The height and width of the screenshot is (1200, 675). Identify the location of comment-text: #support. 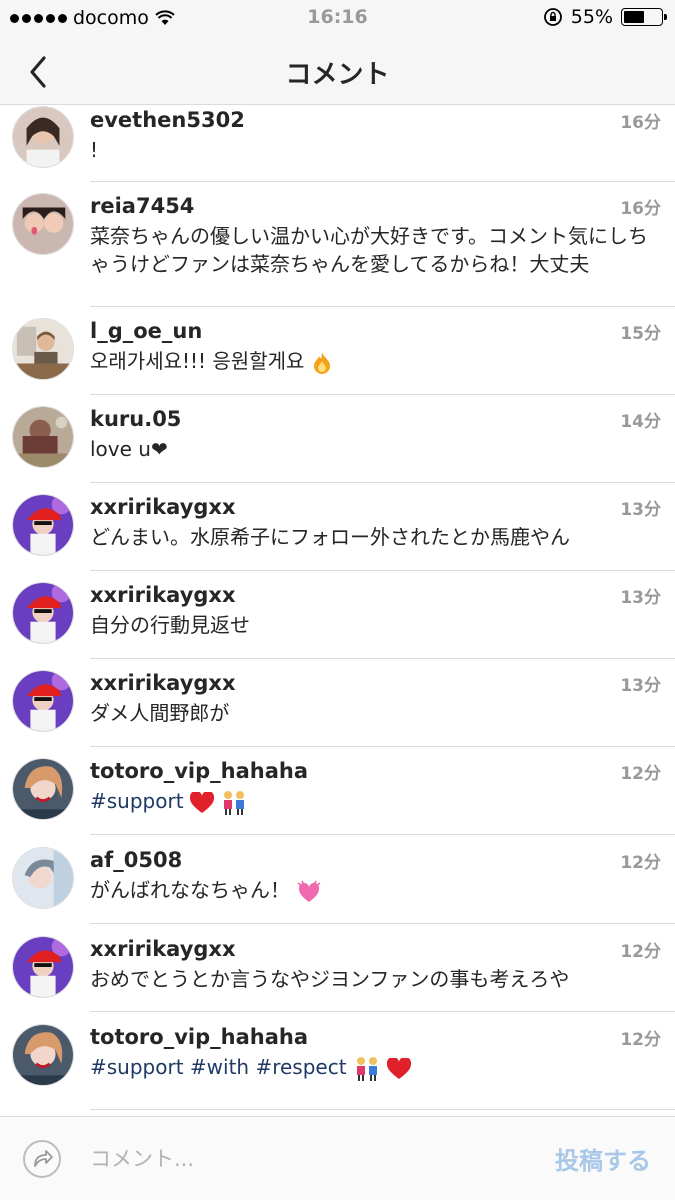
(375, 801).